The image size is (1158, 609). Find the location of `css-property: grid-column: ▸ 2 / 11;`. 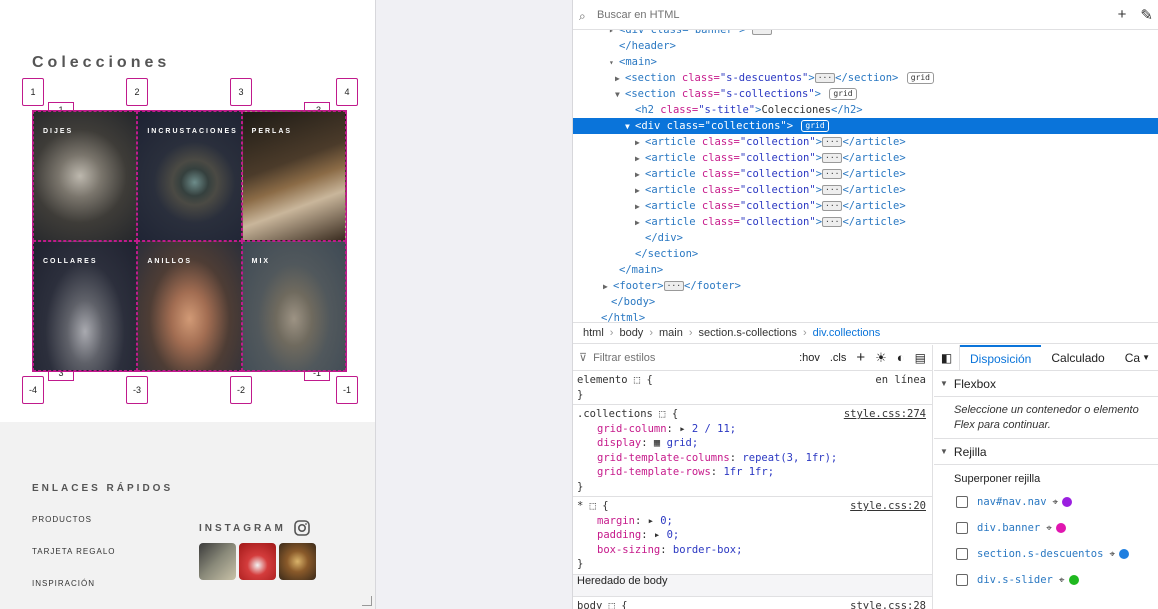

css-property: grid-column: ▸ 2 / 11; is located at coordinates (667, 428).